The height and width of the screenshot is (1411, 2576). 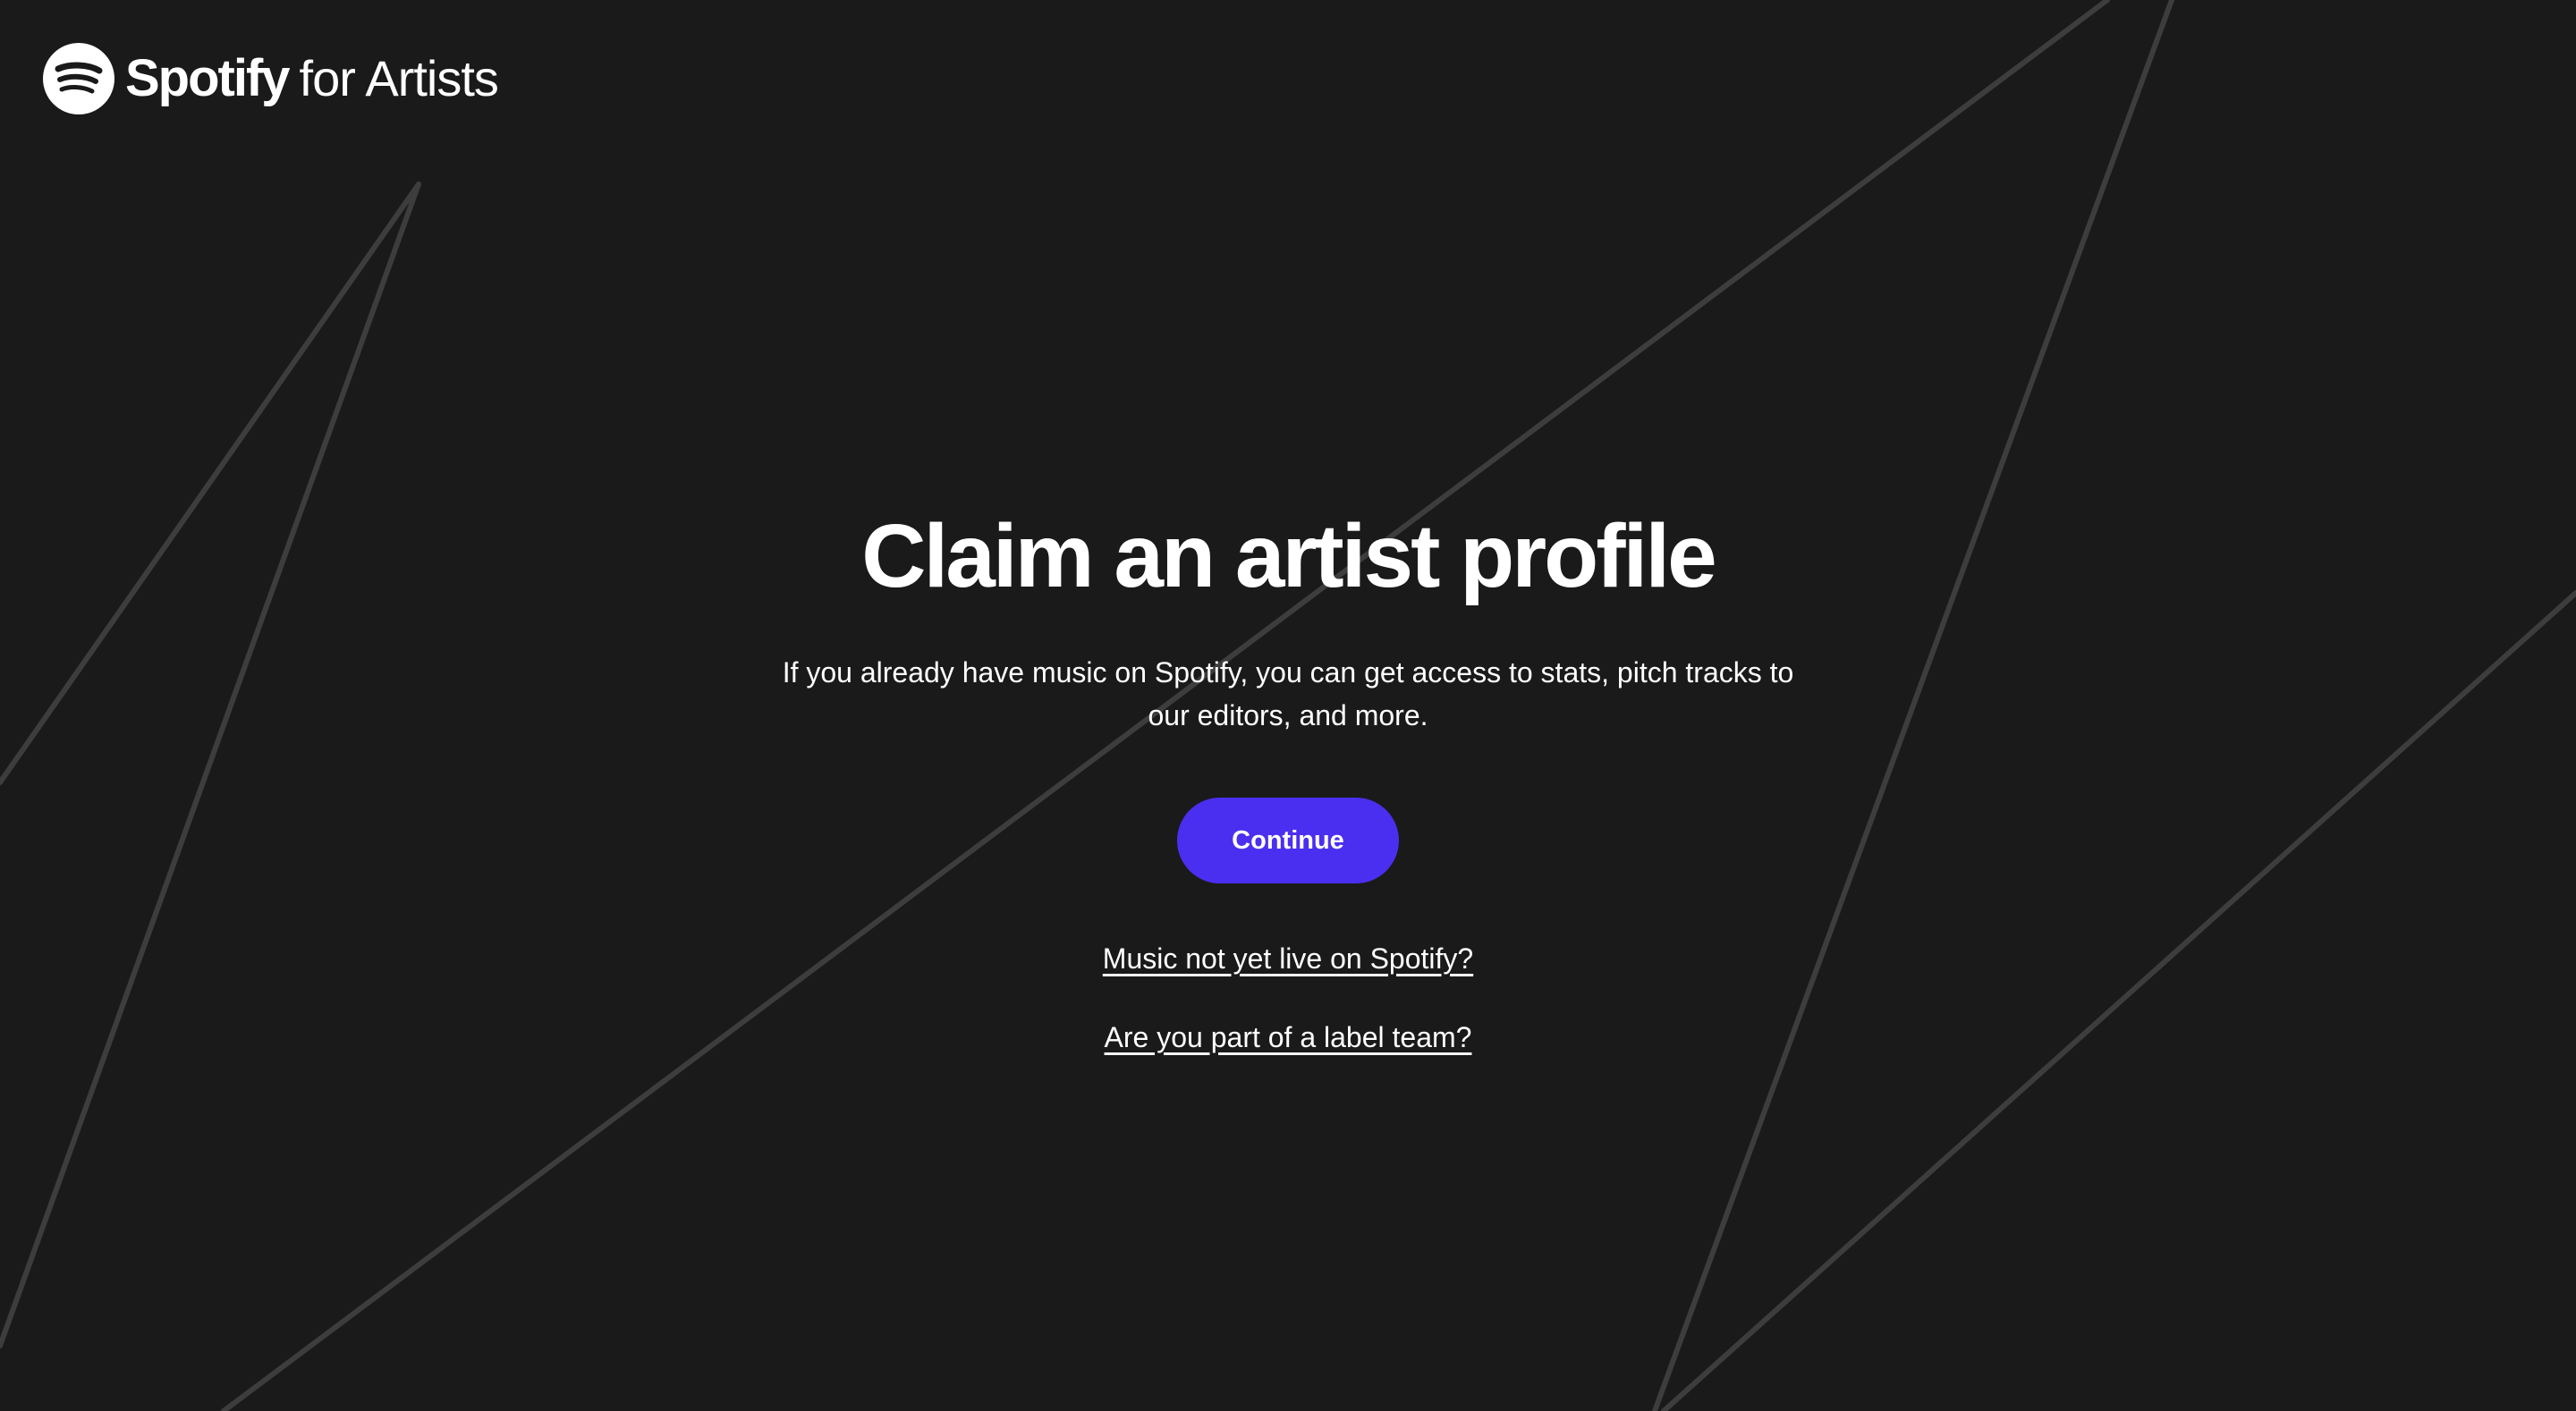 I want to click on page-title: Claim an artist profile, so click(x=1288, y=556).